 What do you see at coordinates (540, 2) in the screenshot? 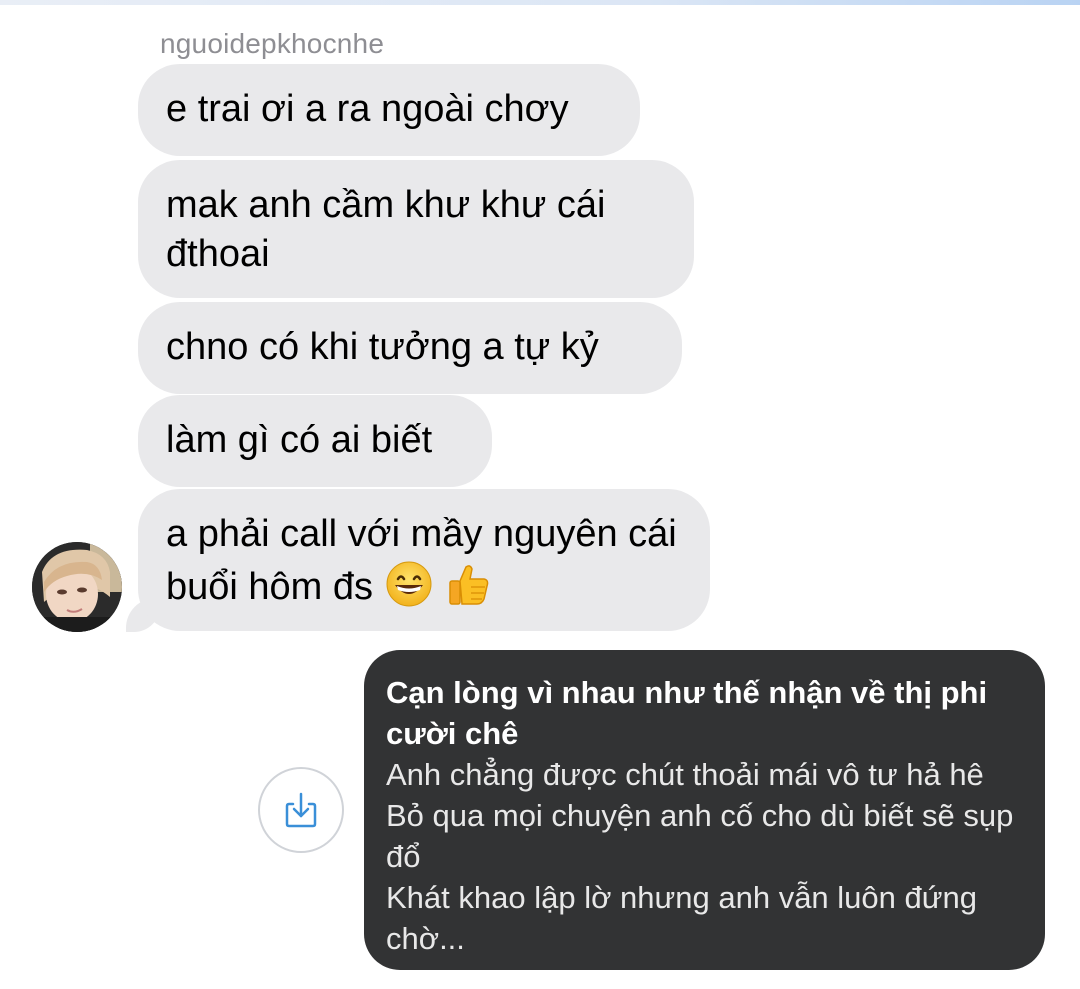
I see `top-edge-strip` at bounding box center [540, 2].